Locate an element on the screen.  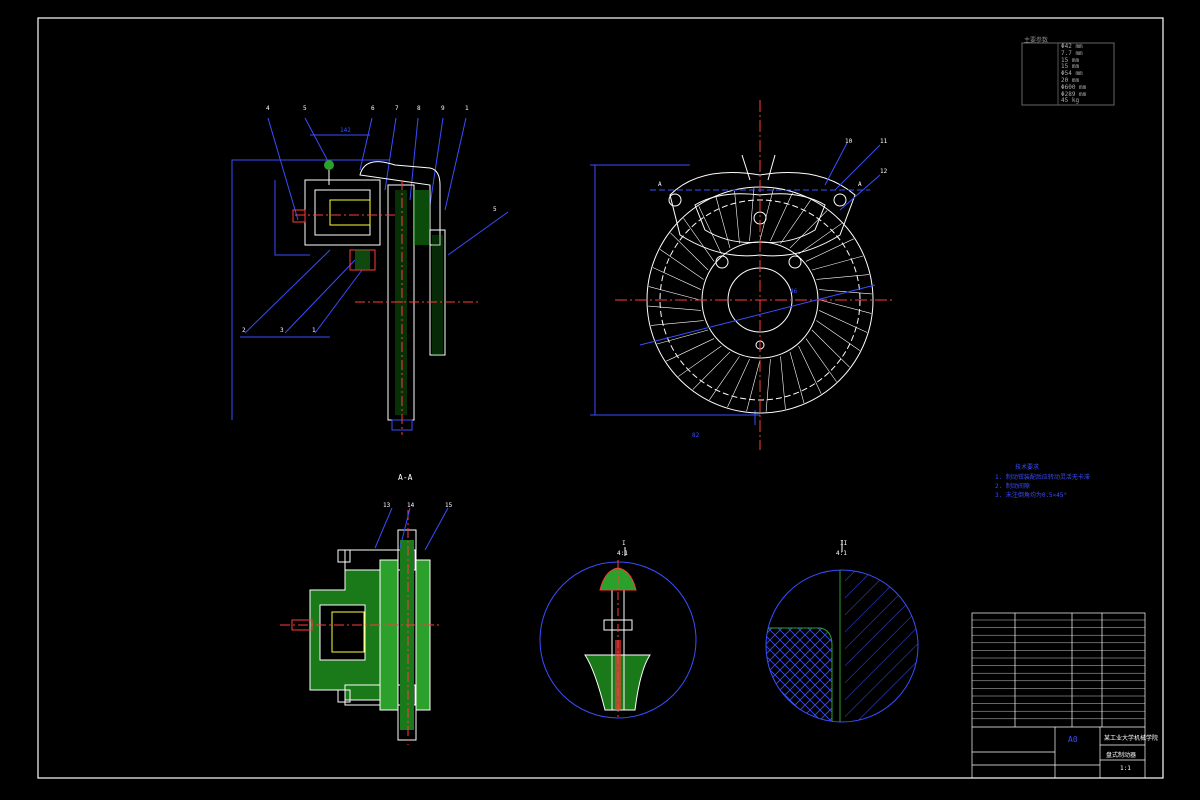
university-name: 某工业大学机械学院 is located at coordinates (1131, 738).